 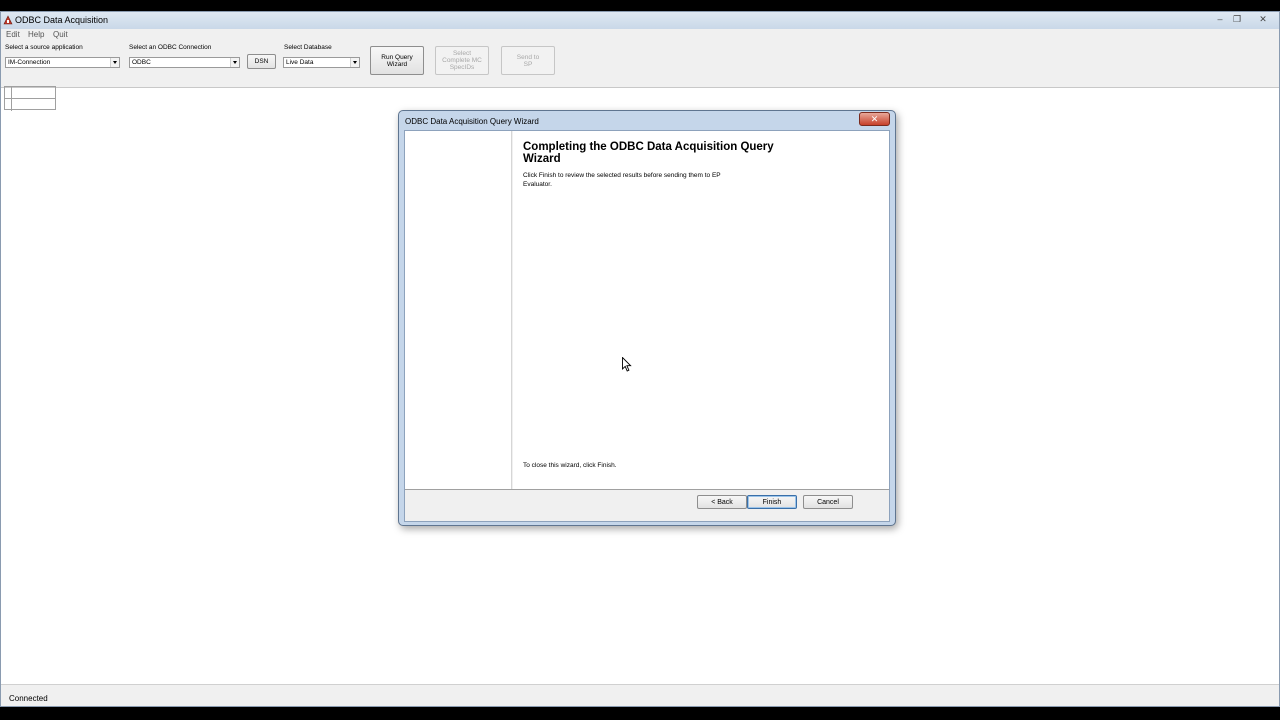 What do you see at coordinates (640, 20) in the screenshot?
I see `title-bar: ODBC Data Acquisition ‒ ❐ ✕` at bounding box center [640, 20].